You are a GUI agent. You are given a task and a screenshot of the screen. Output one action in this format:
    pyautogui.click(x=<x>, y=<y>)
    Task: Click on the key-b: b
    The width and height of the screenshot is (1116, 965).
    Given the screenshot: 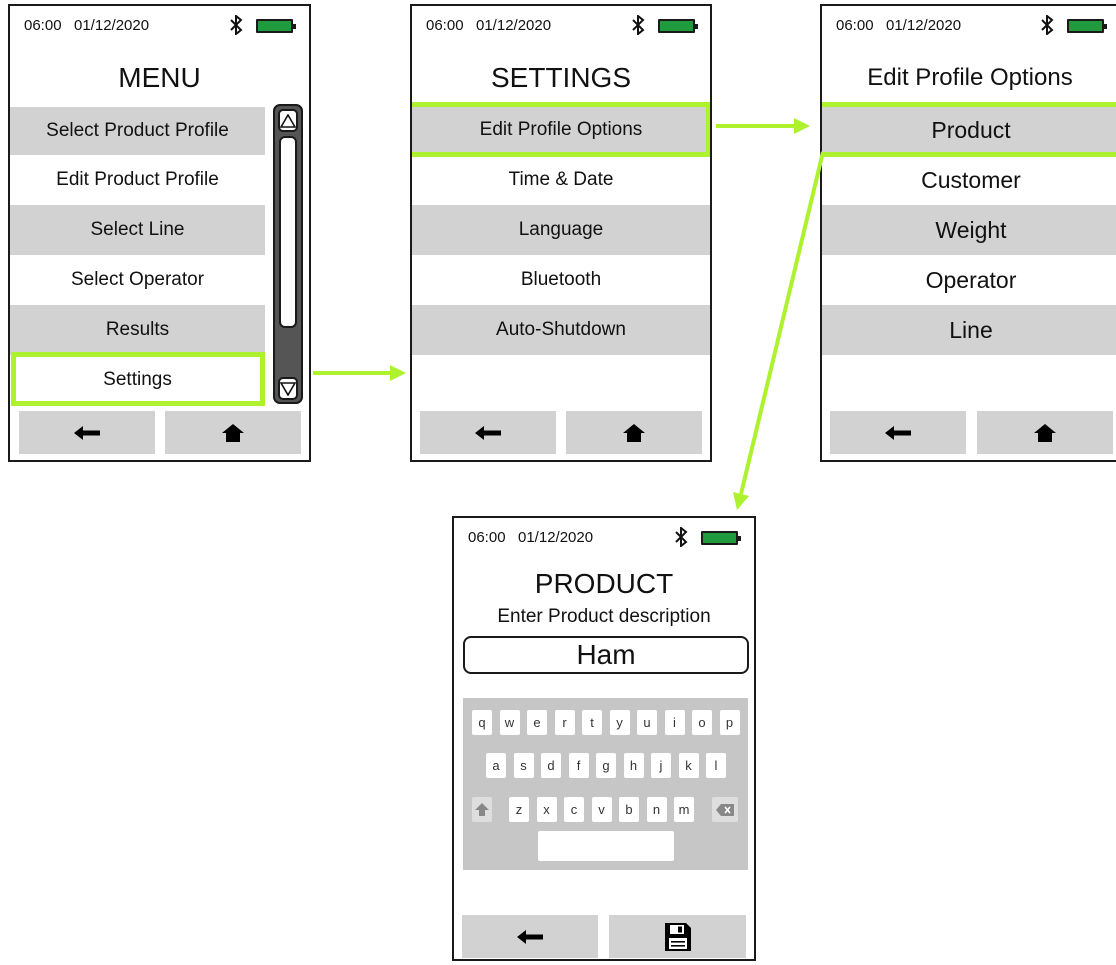 What is the action you would take?
    pyautogui.click(x=629, y=809)
    